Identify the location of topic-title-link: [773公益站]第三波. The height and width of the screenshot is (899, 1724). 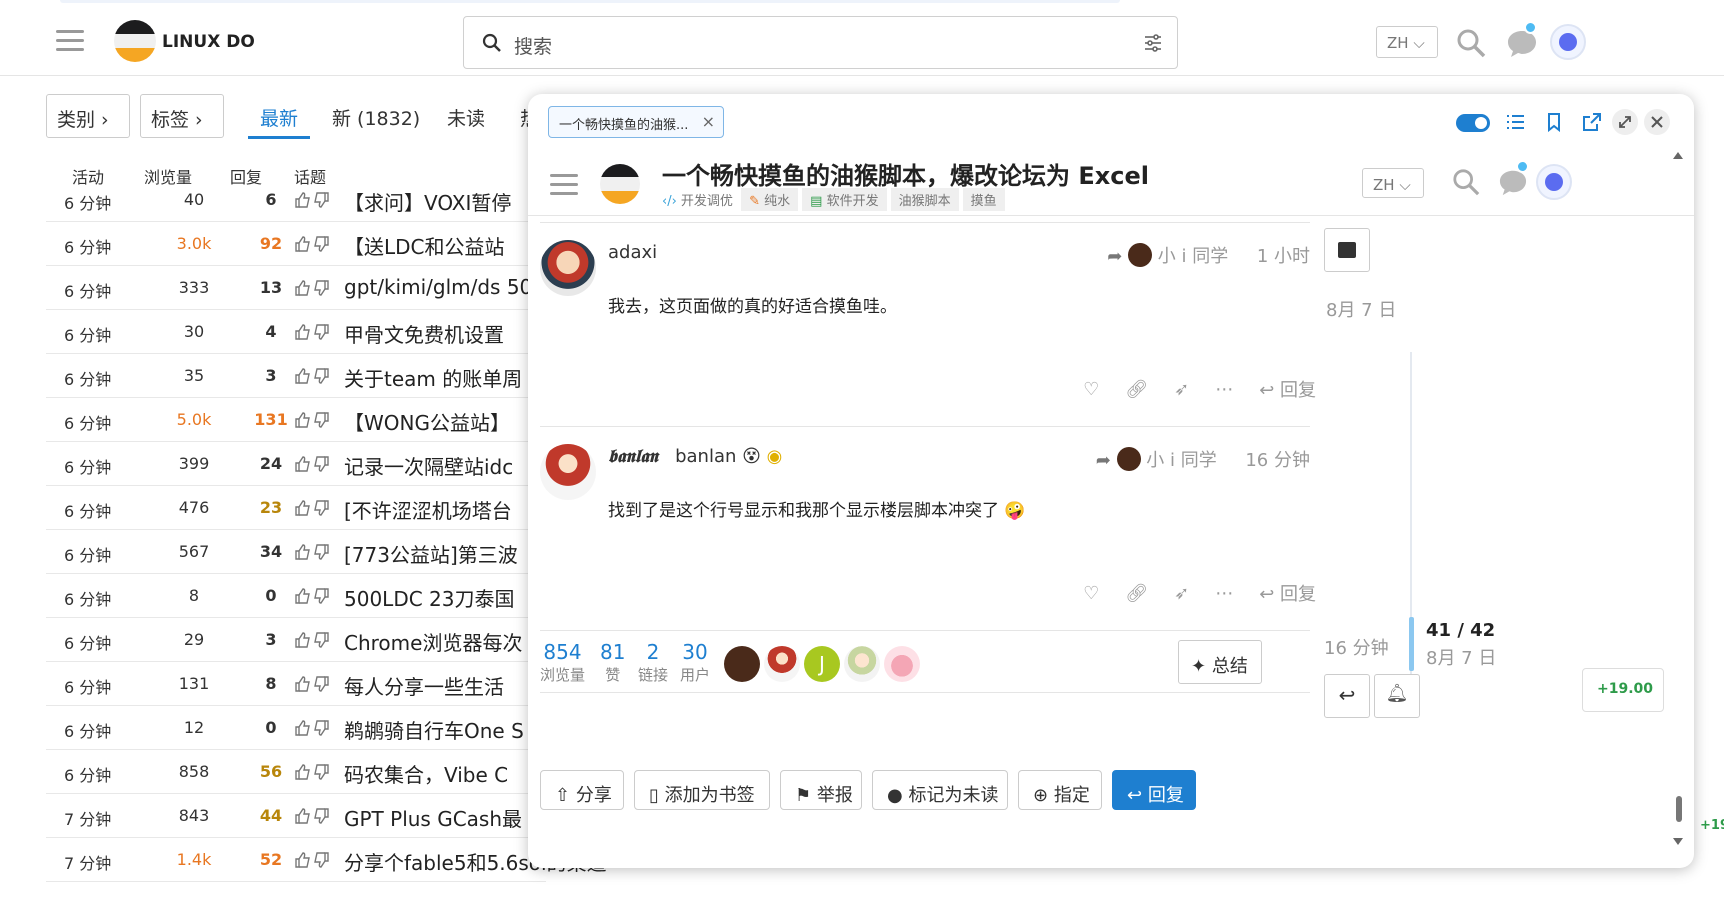
(431, 553).